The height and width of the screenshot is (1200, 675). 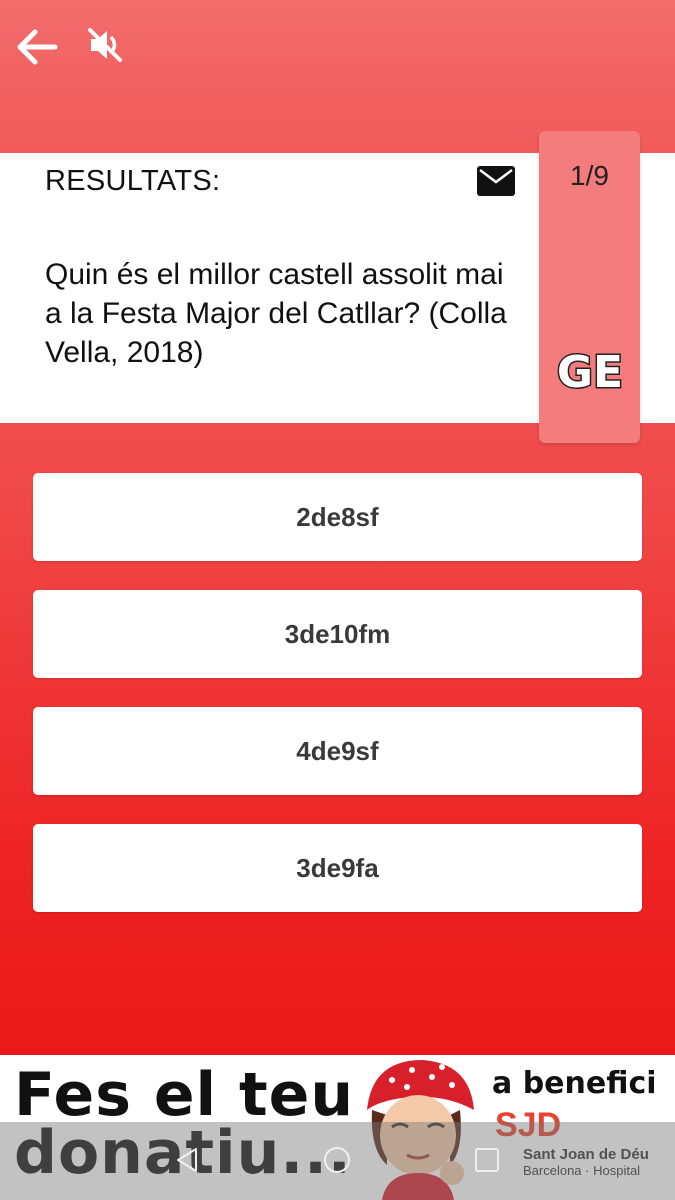 What do you see at coordinates (337, 1160) in the screenshot?
I see `circle-home-icon` at bounding box center [337, 1160].